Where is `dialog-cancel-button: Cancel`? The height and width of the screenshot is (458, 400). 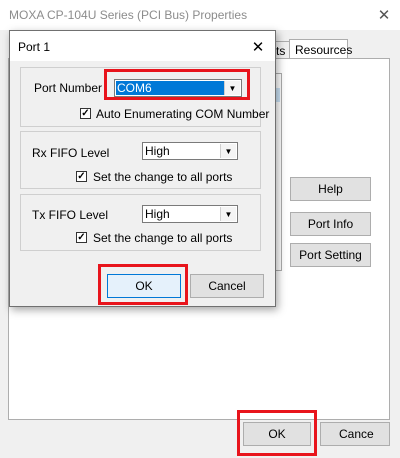 dialog-cancel-button: Cancel is located at coordinates (227, 286).